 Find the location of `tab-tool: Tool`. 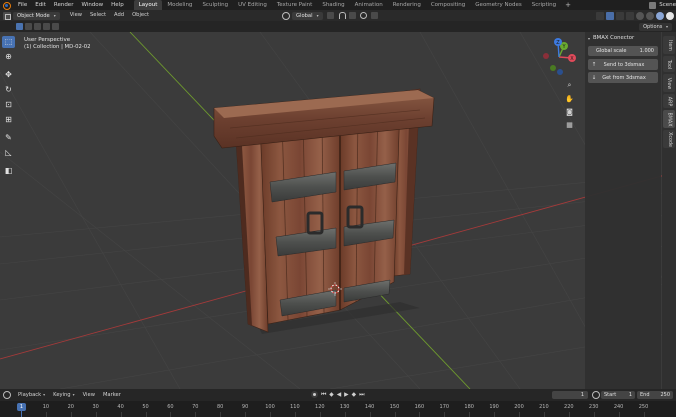

tab-tool: Tool is located at coordinates (669, 64).